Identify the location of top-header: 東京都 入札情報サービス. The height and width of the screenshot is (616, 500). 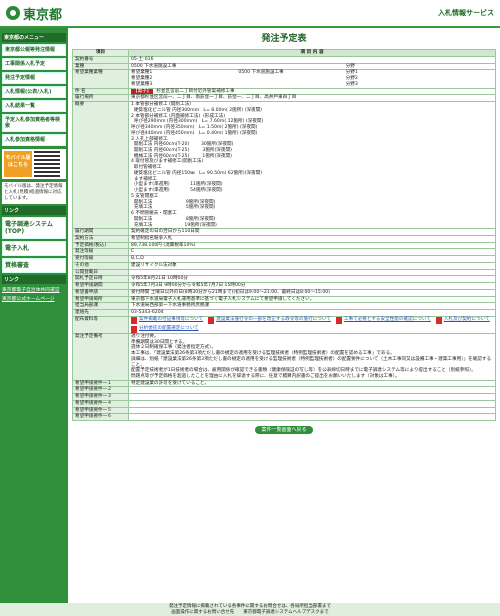
(250, 14).